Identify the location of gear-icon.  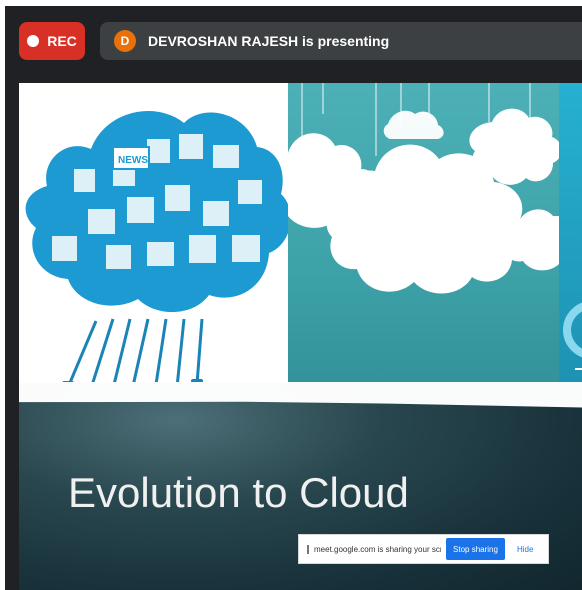
(572, 336).